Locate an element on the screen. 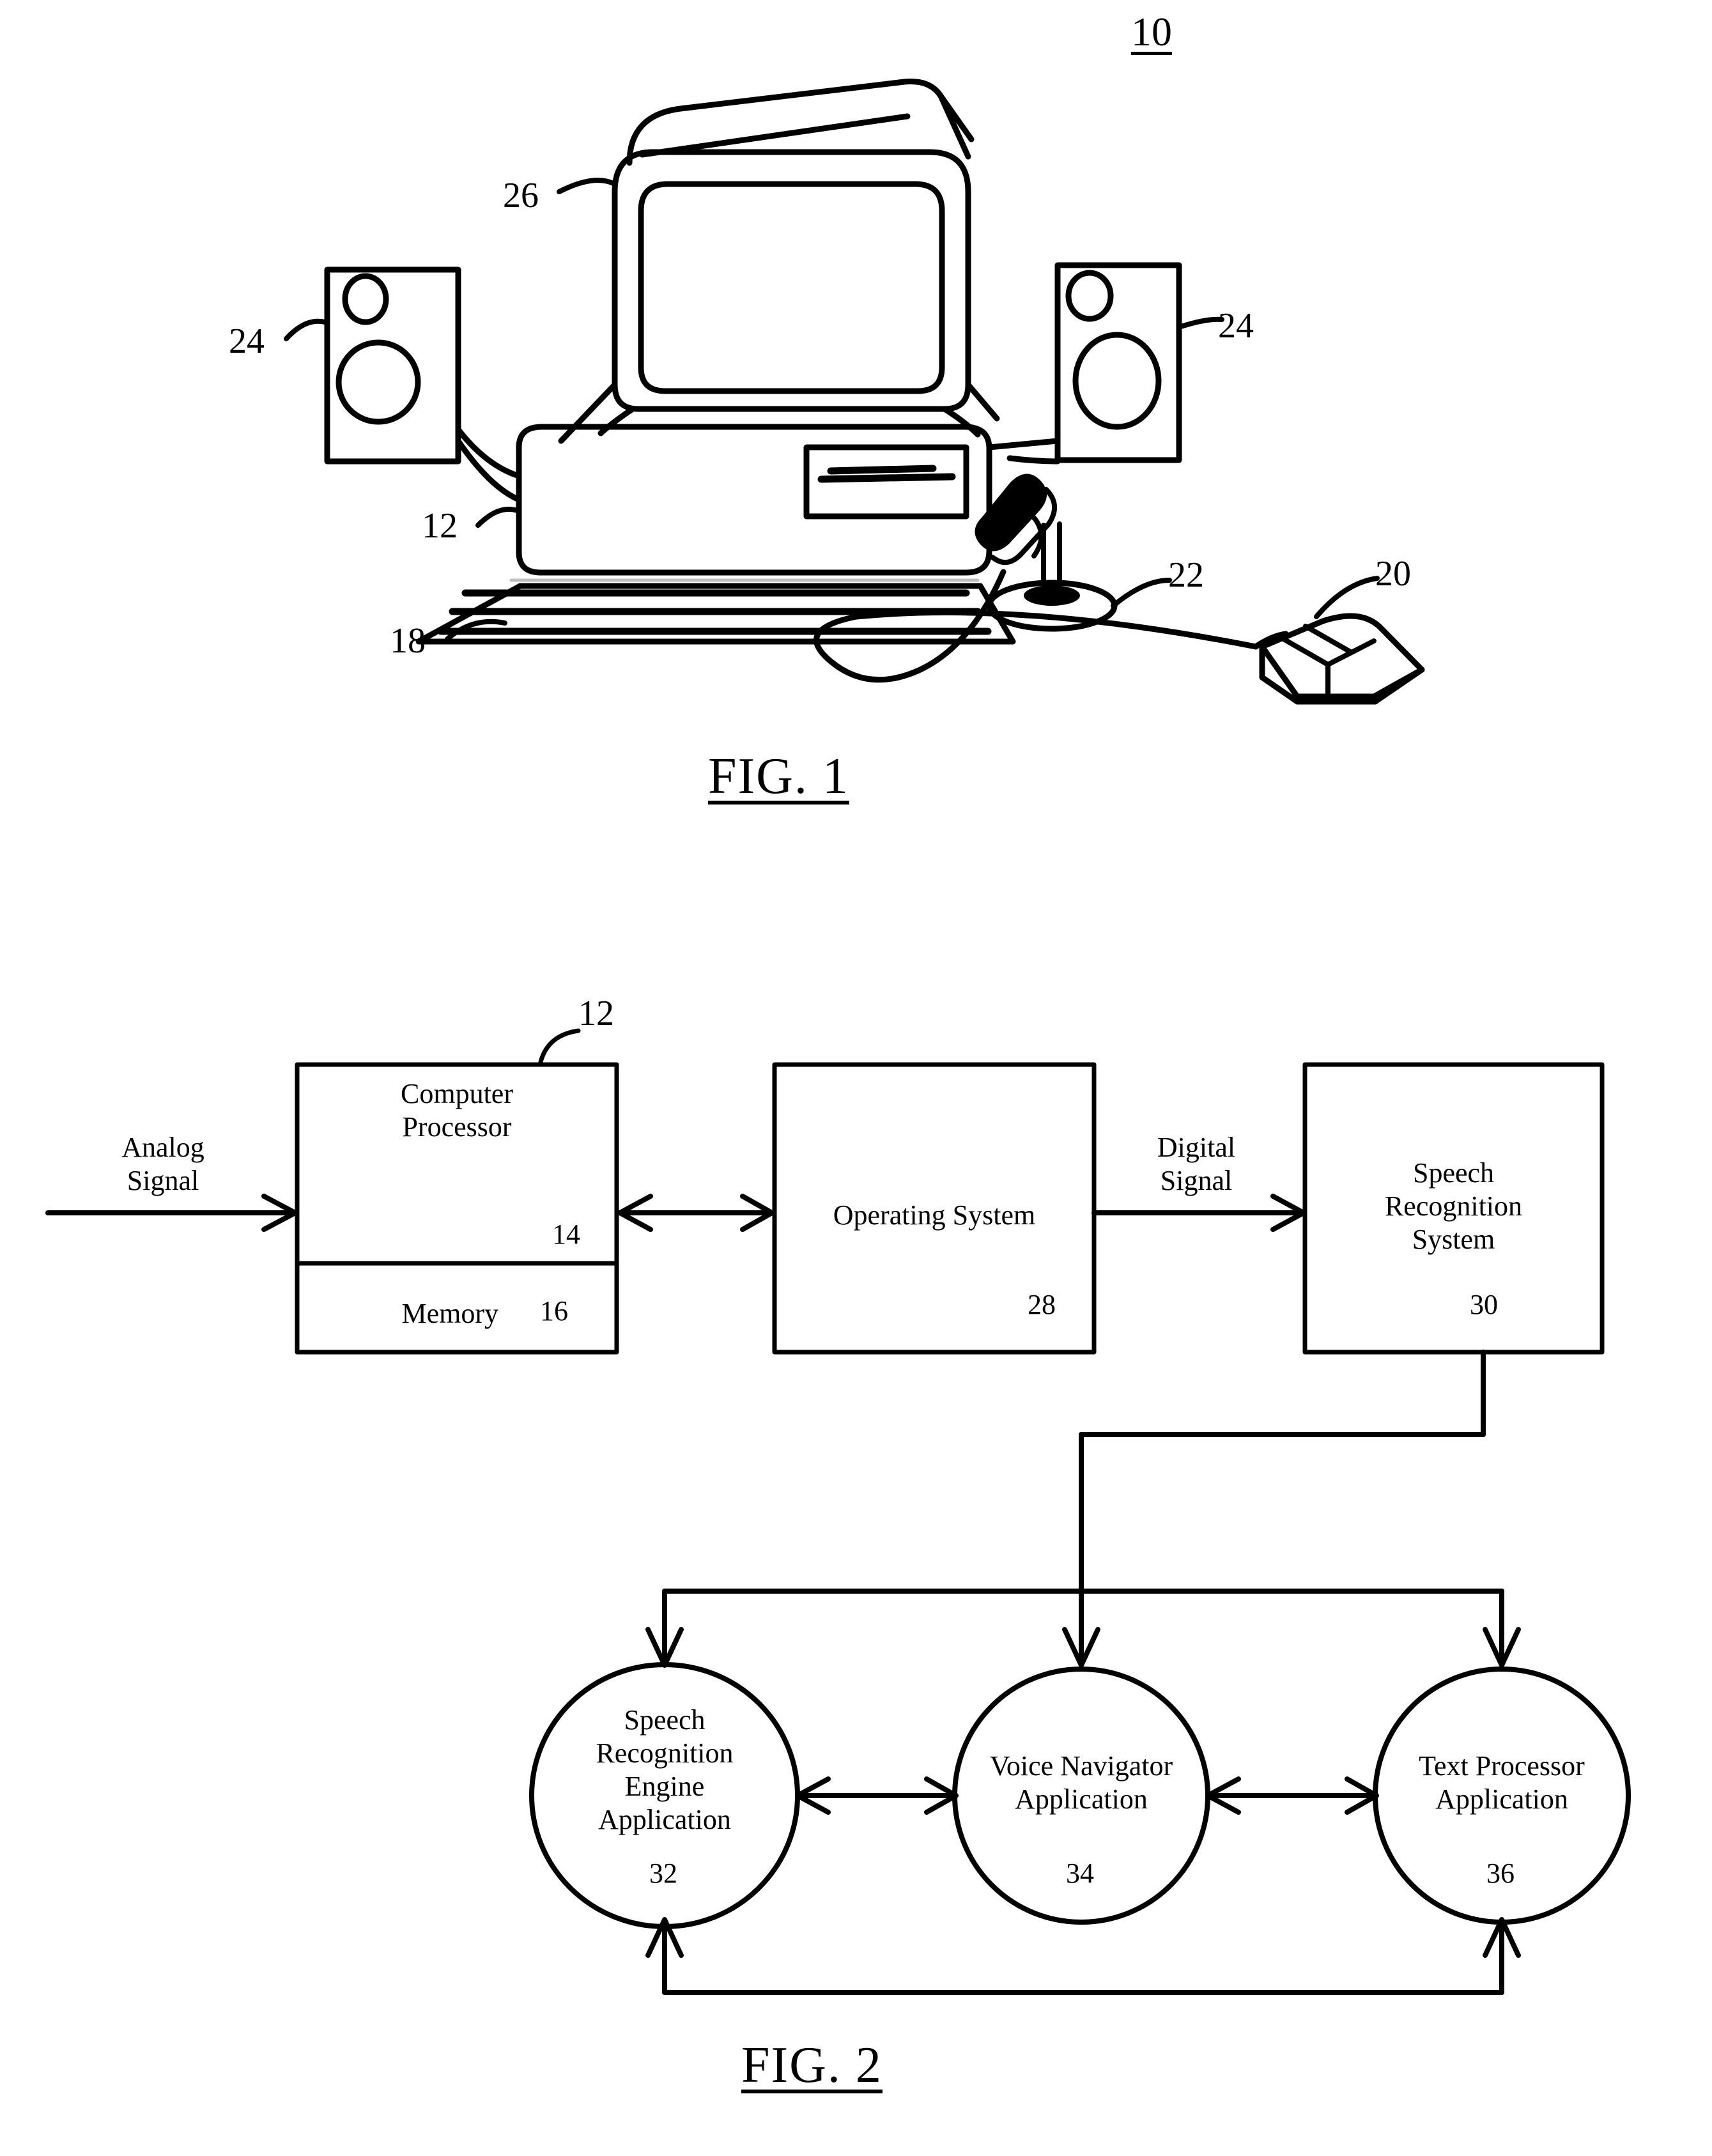 This screenshot has width=1712, height=2156. callout-24-right-speaker: 24 is located at coordinates (1236, 326).